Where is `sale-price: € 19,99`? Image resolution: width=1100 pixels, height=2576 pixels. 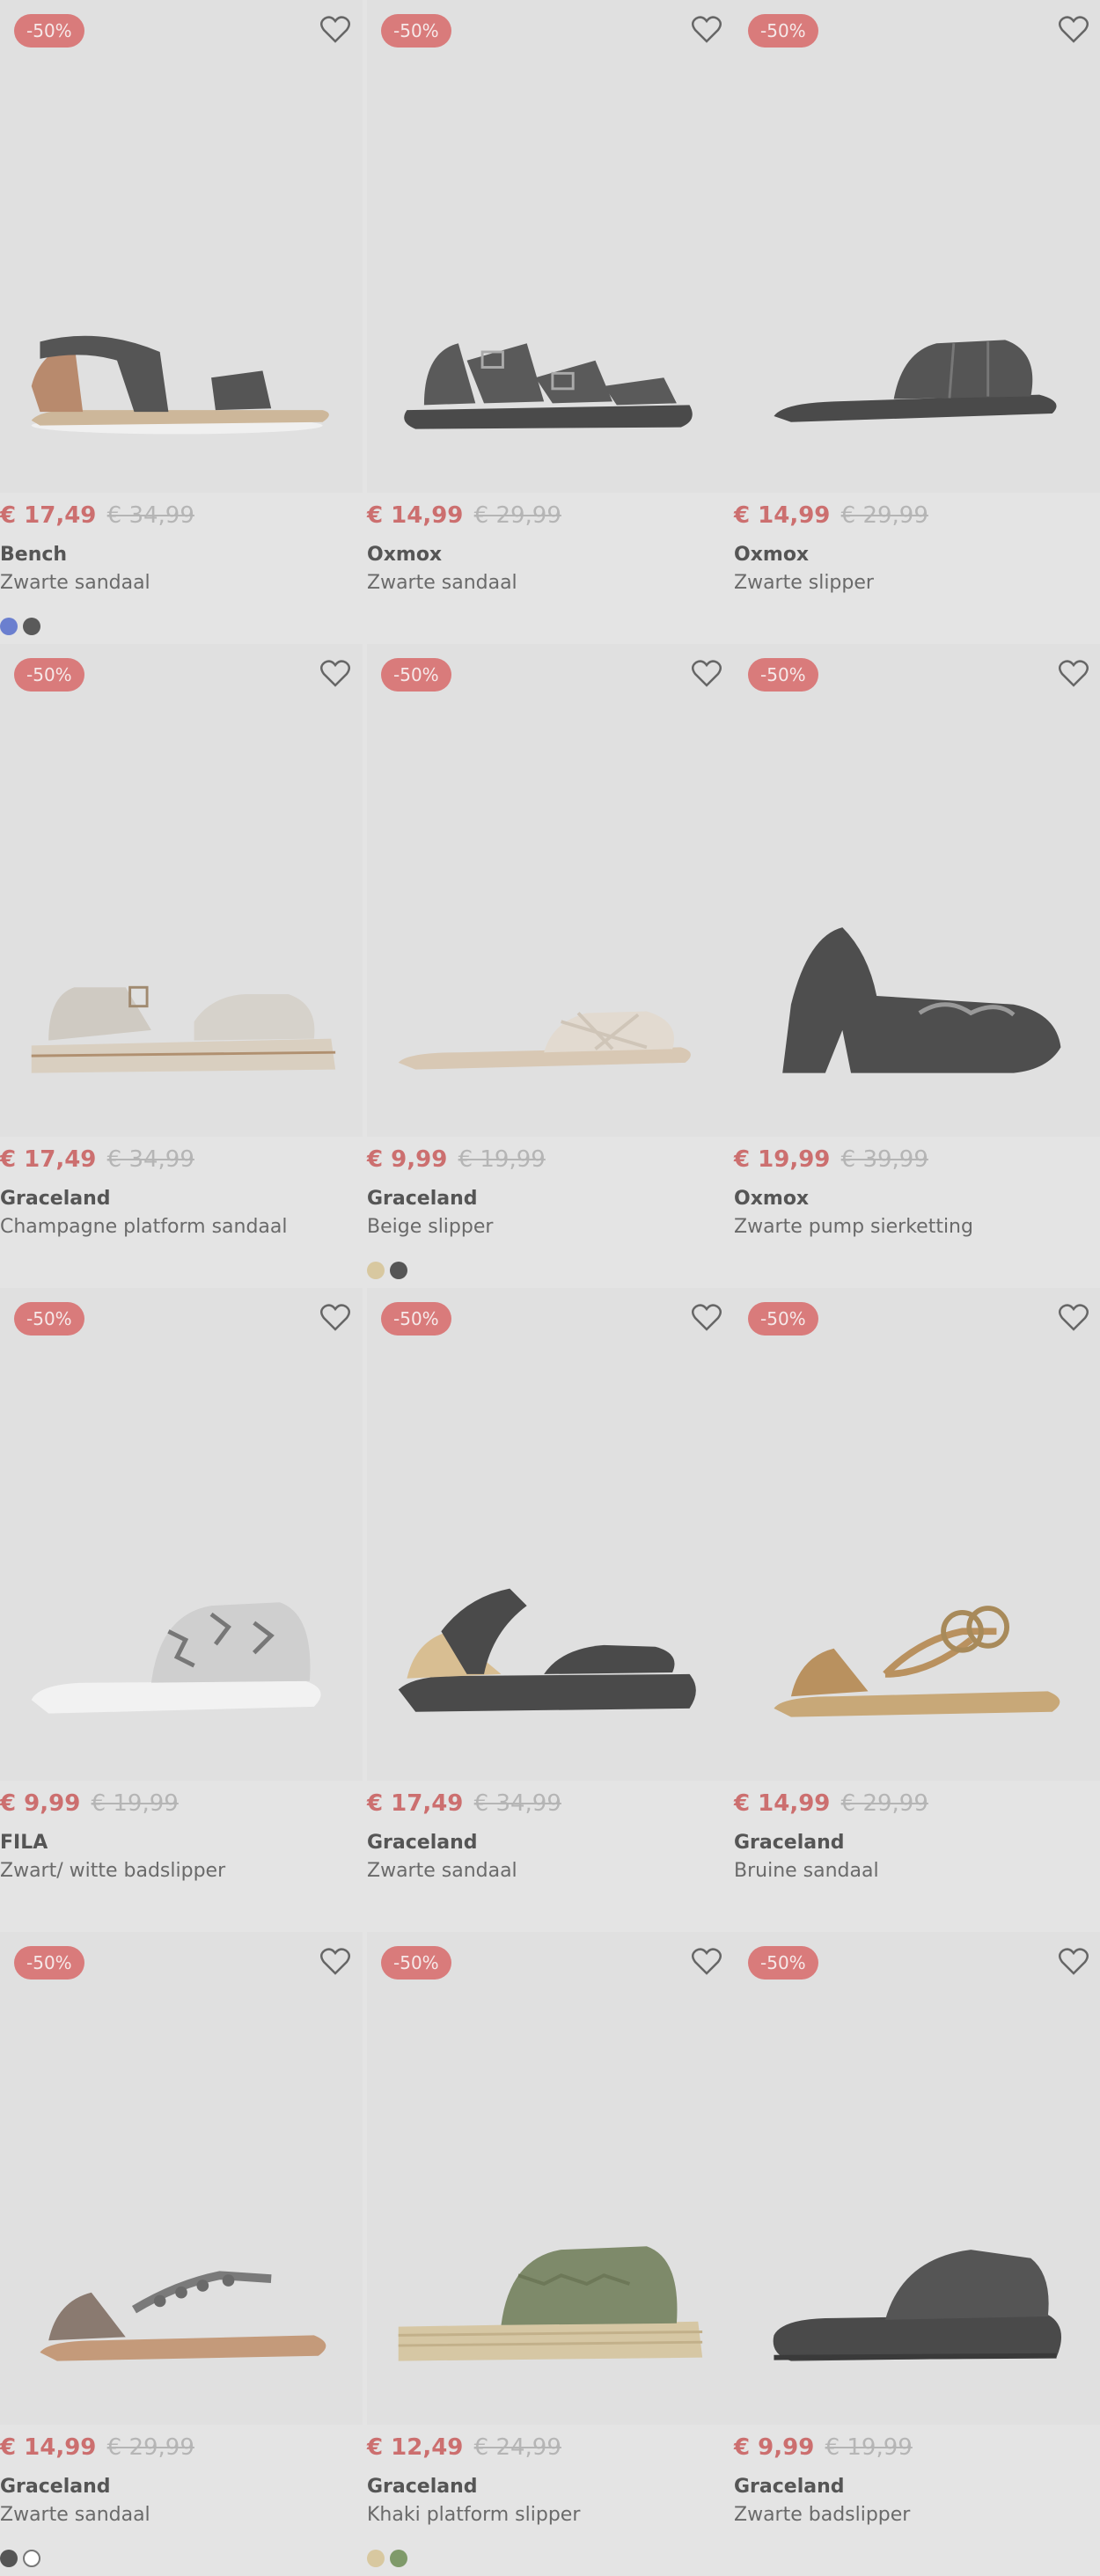
sale-price: € 19,99 is located at coordinates (782, 1159).